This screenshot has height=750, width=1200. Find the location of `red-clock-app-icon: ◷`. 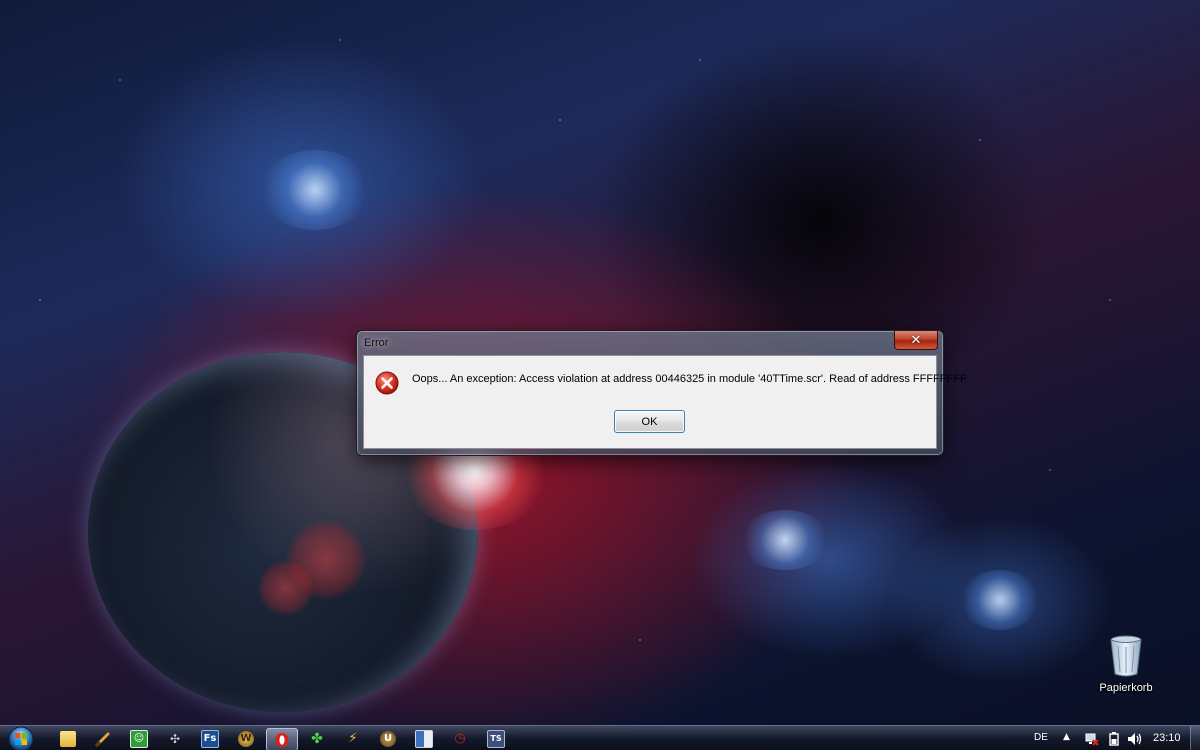

red-clock-app-icon: ◷ is located at coordinates (460, 738).